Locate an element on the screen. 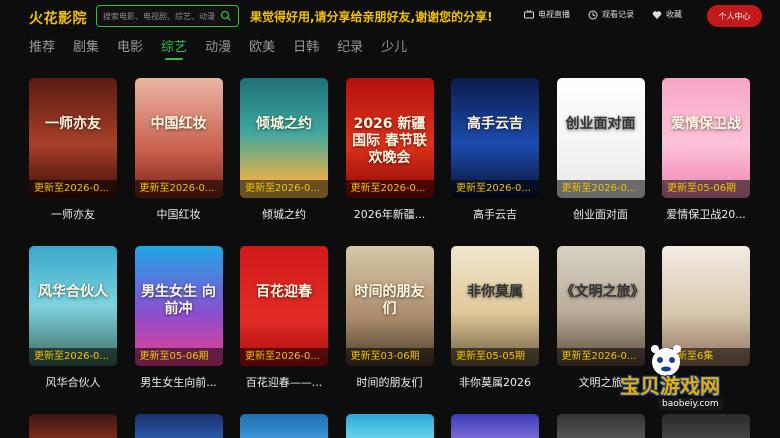 This screenshot has height=438, width=780. tab-6: 日韩 is located at coordinates (306, 46).